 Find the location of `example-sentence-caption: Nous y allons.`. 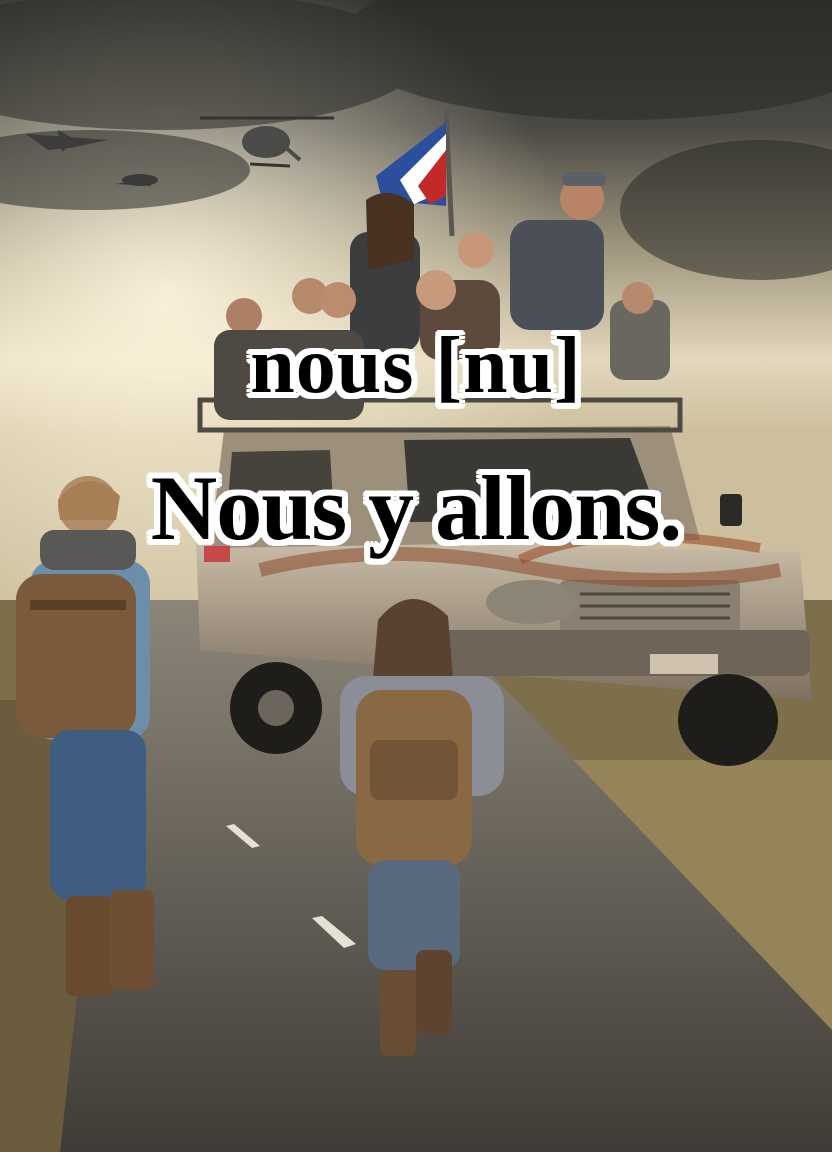

example-sentence-caption: Nous y allons. is located at coordinates (416, 508).